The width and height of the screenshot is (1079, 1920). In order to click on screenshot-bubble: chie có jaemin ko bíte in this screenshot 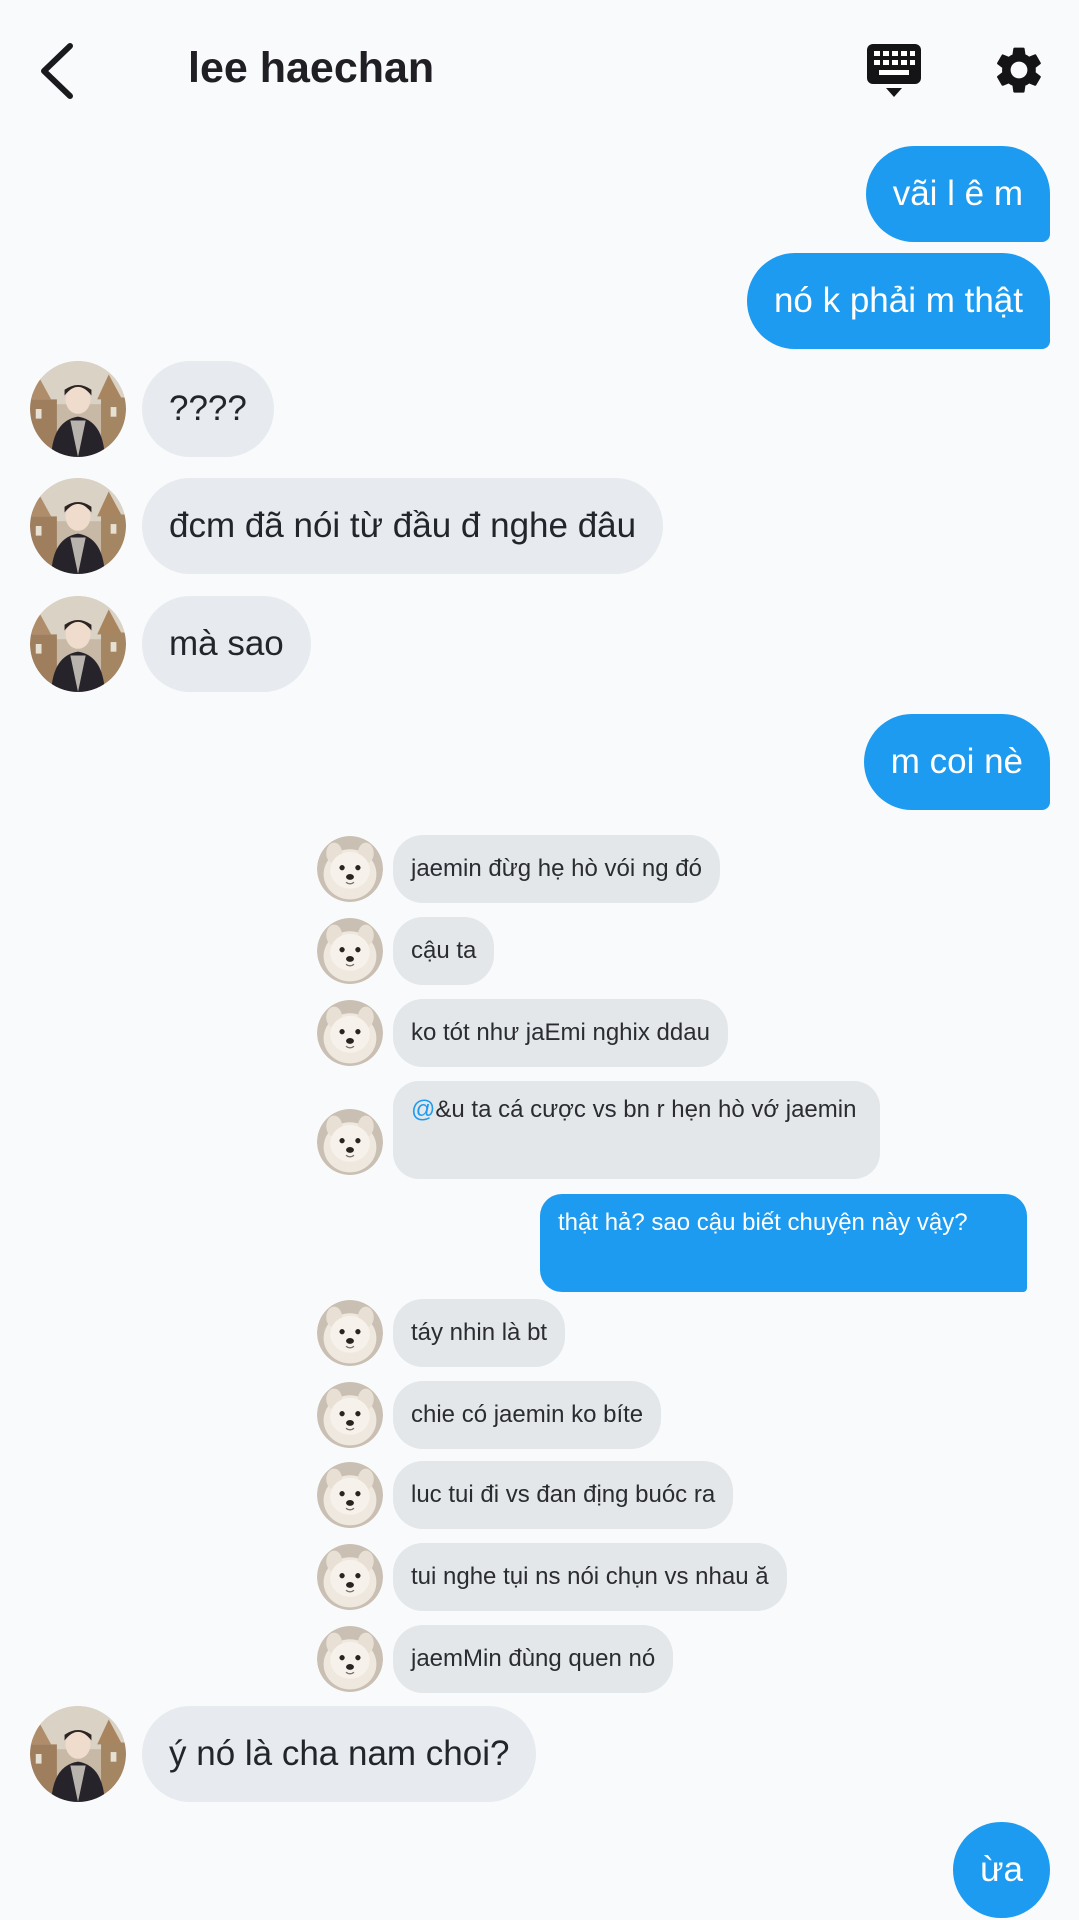, I will do `click(527, 1415)`.